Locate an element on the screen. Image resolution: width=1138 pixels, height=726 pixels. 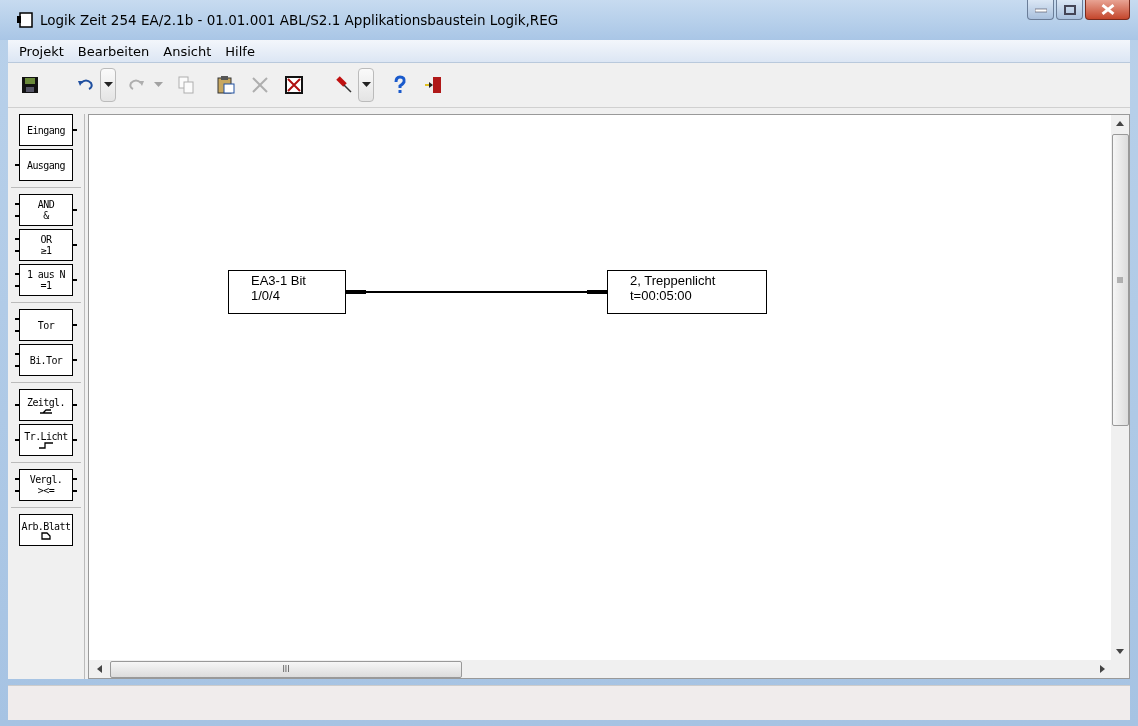
close-icon is located at coordinates (1107, 9).